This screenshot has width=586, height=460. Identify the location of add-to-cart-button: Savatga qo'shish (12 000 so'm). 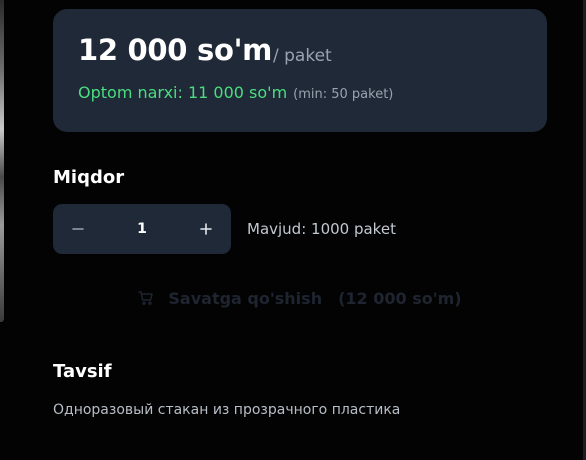
(300, 298).